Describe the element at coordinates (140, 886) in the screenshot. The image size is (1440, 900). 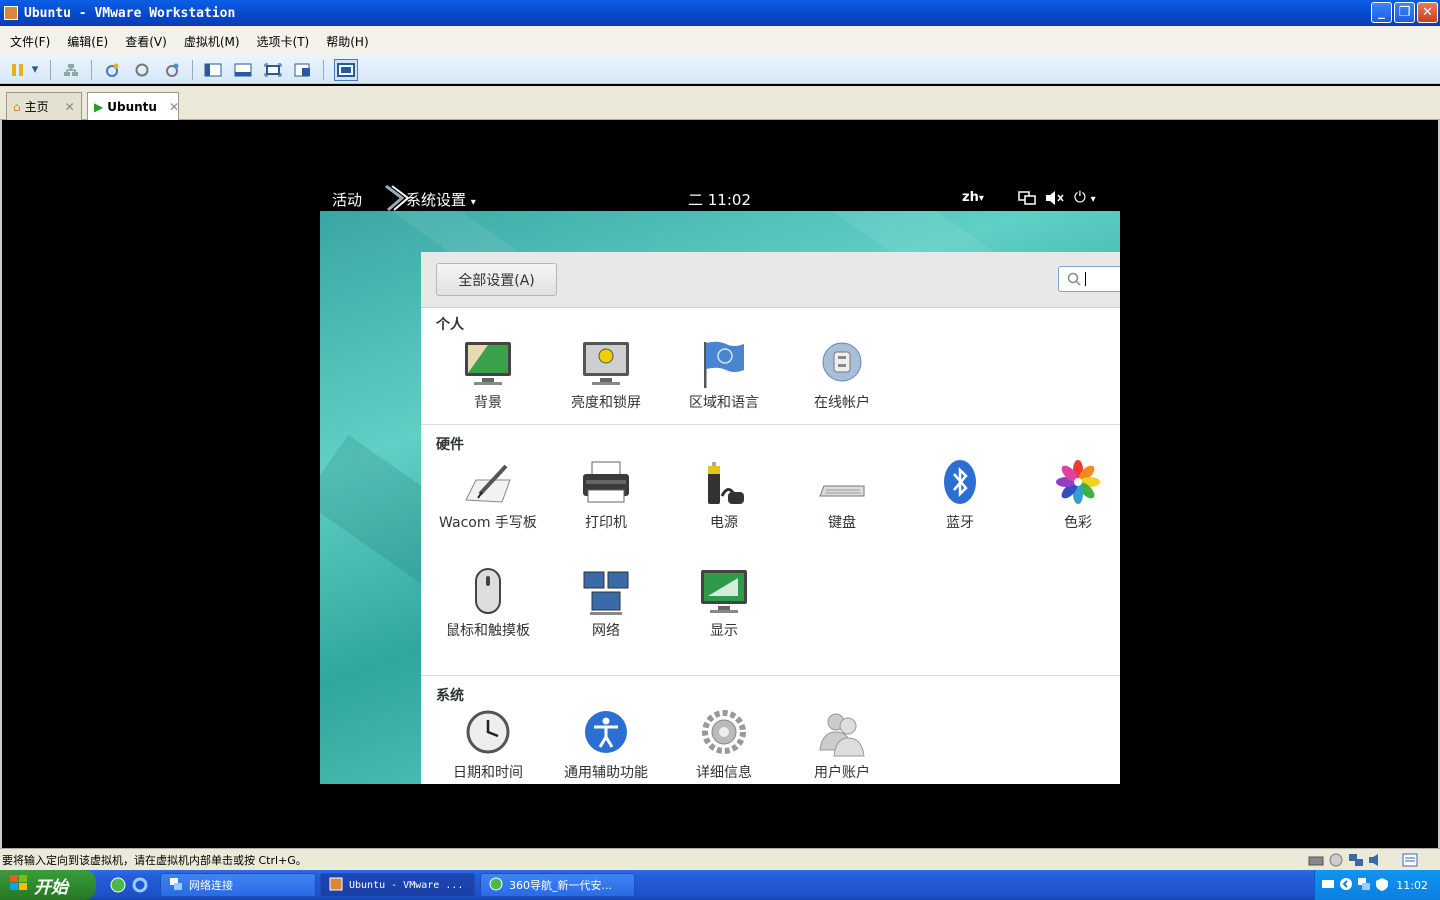
I see `ie-quicklaunch-icon` at that location.